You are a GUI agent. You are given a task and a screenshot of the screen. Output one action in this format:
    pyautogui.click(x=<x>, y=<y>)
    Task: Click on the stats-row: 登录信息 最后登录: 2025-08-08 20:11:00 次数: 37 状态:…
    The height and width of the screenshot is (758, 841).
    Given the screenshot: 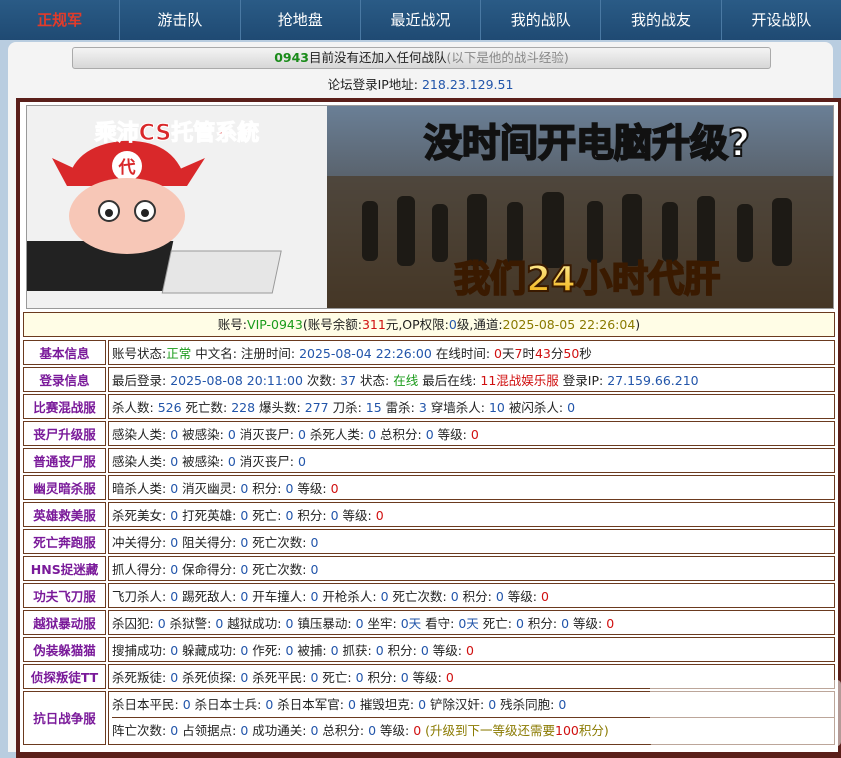 What is the action you would take?
    pyautogui.click(x=429, y=379)
    